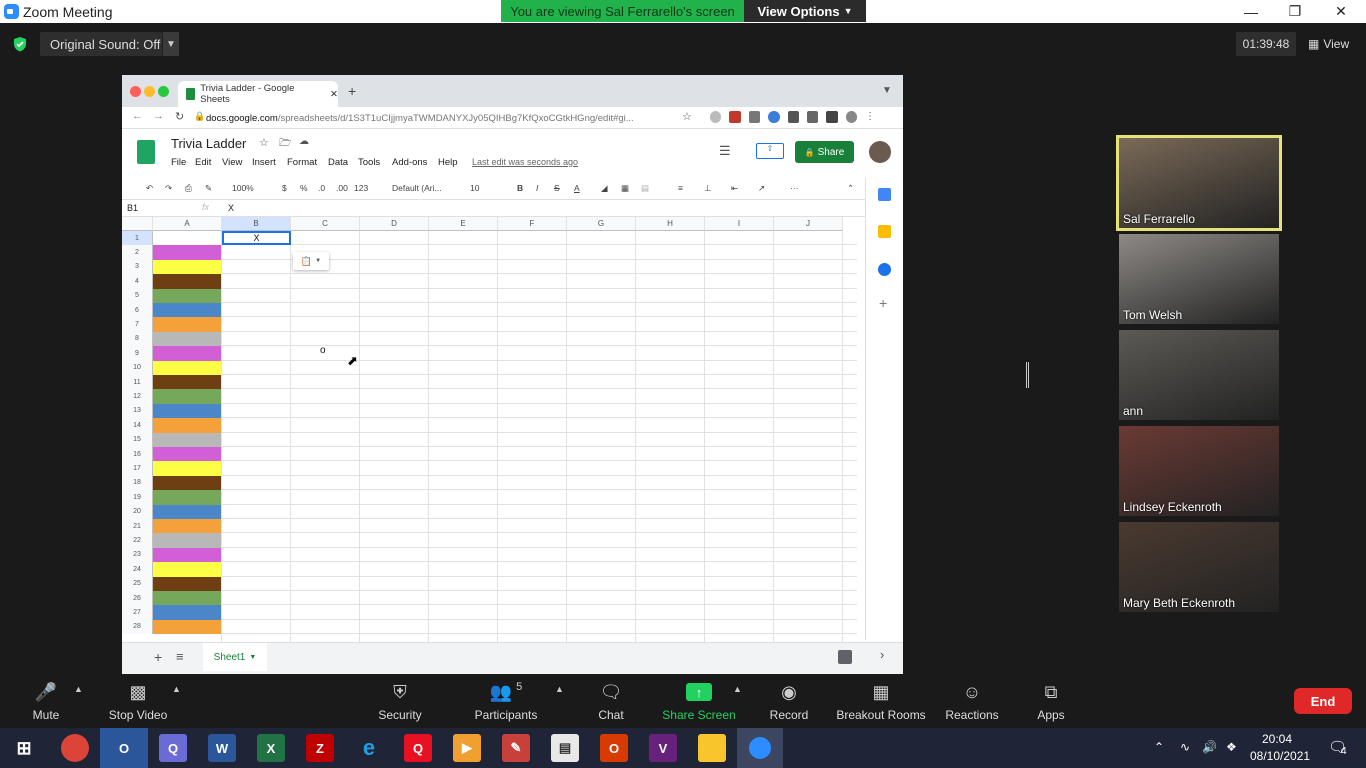 This screenshot has height=768, width=1366. What do you see at coordinates (1027, 375) in the screenshot?
I see `panel-resize-handle` at bounding box center [1027, 375].